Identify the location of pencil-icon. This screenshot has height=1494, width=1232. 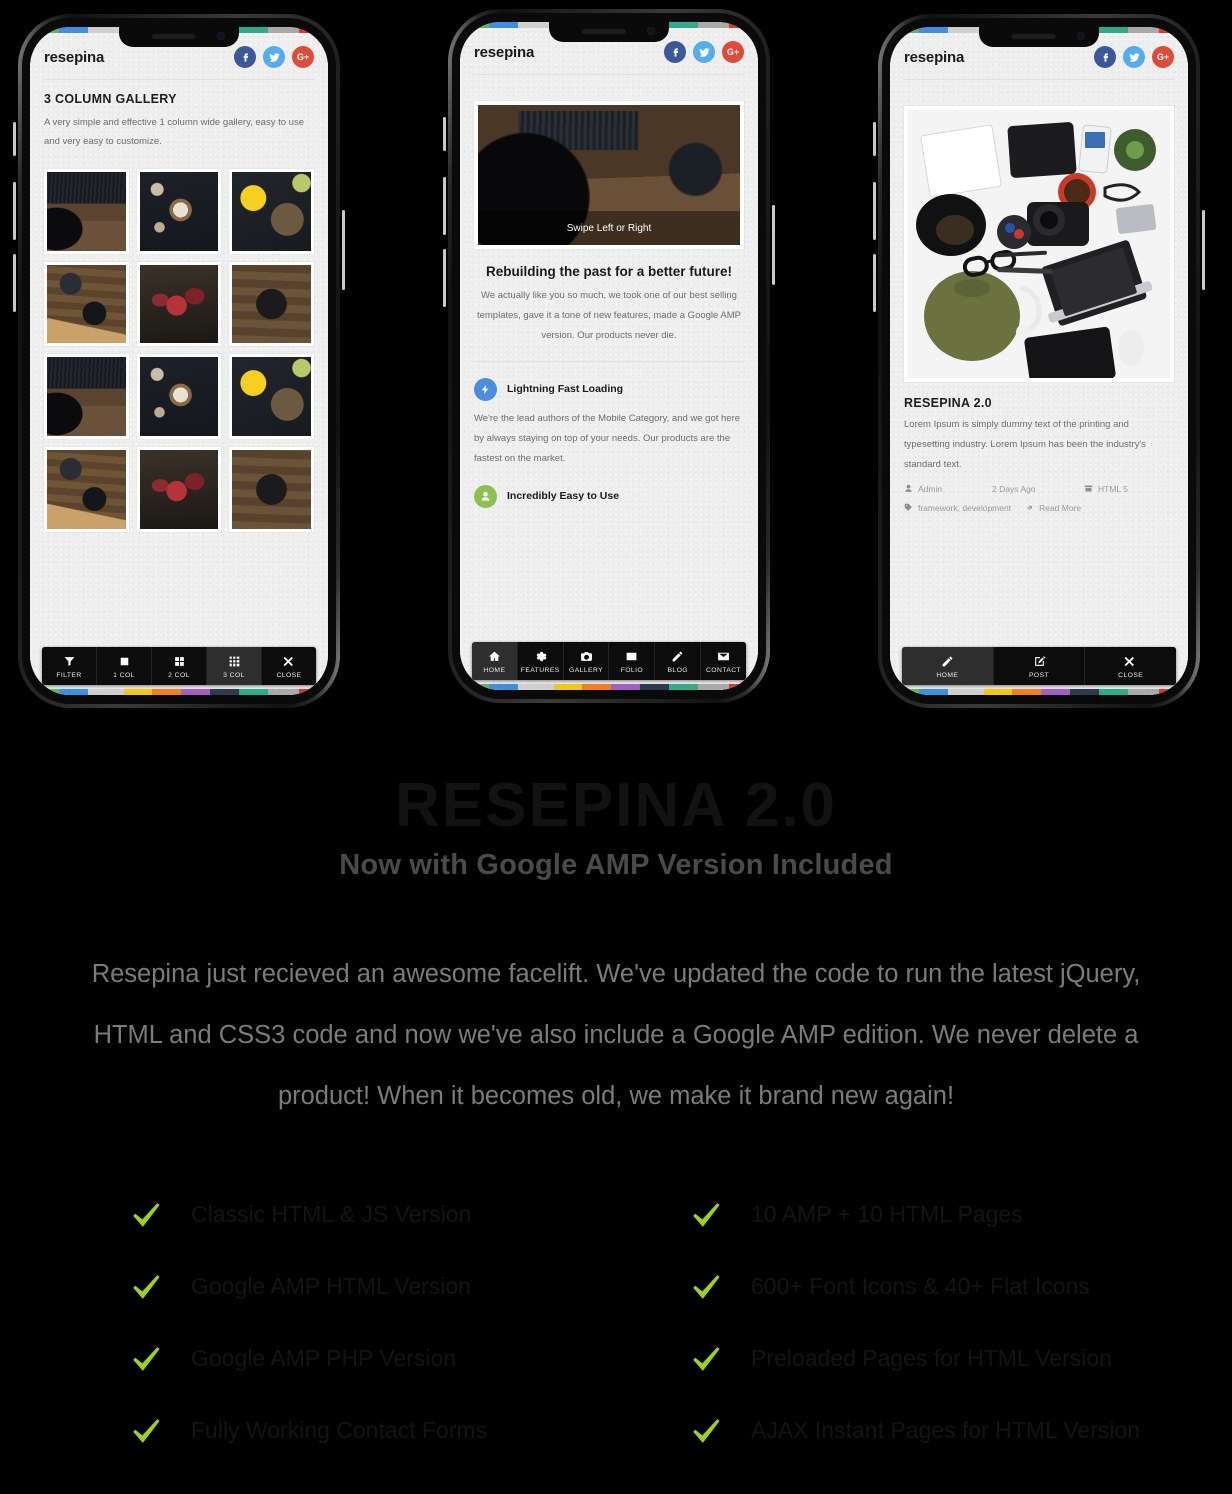
(947, 661).